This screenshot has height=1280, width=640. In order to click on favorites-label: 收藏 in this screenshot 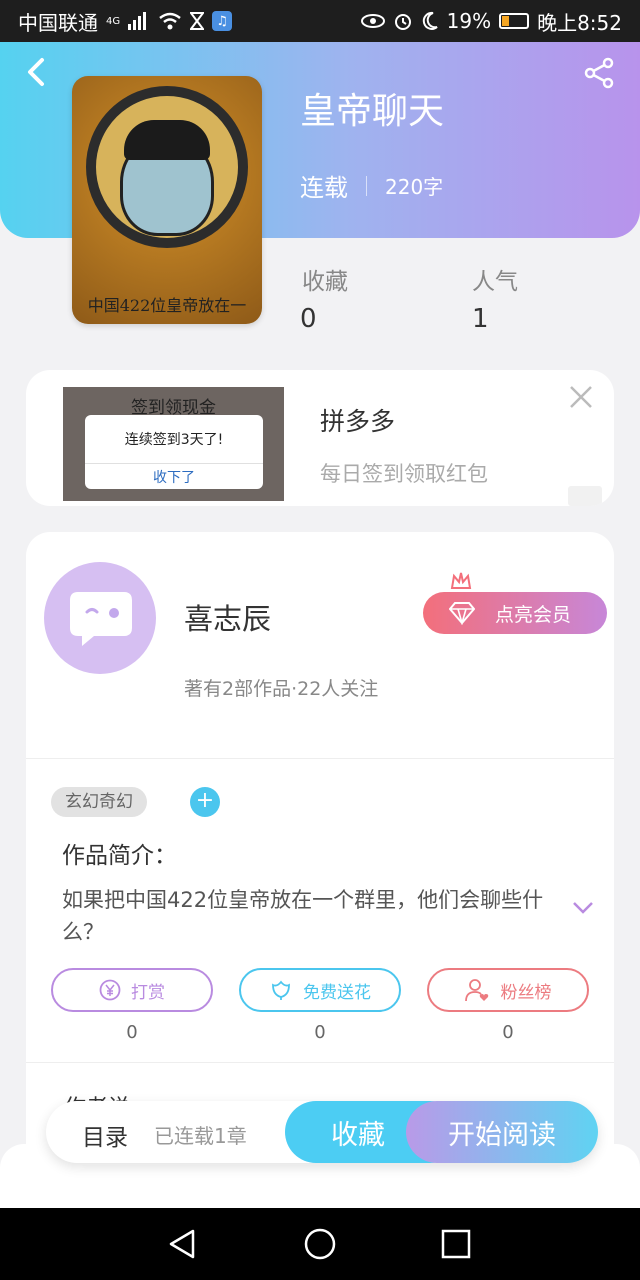, I will do `click(325, 282)`.